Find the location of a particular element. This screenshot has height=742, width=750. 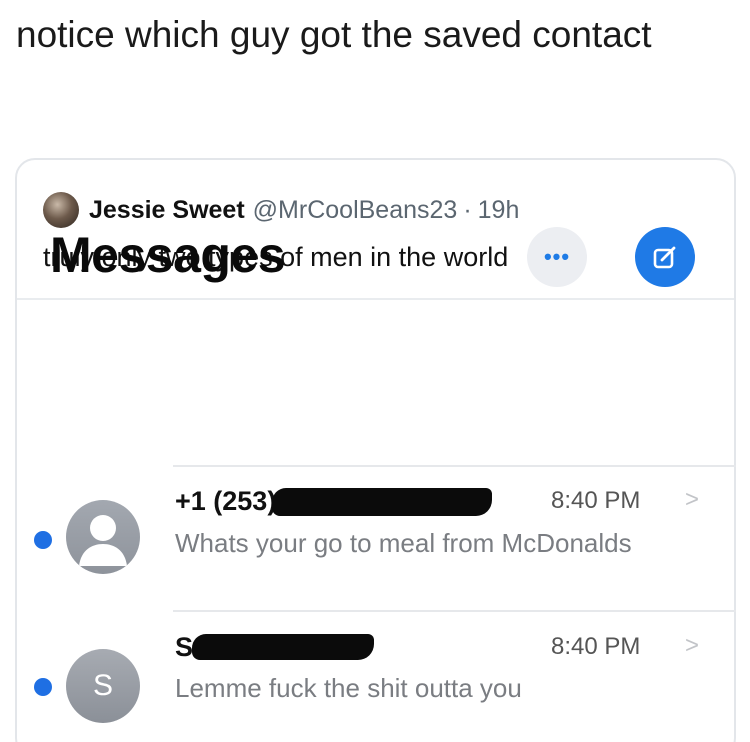

conversation-sender: S is located at coordinates (184, 647).